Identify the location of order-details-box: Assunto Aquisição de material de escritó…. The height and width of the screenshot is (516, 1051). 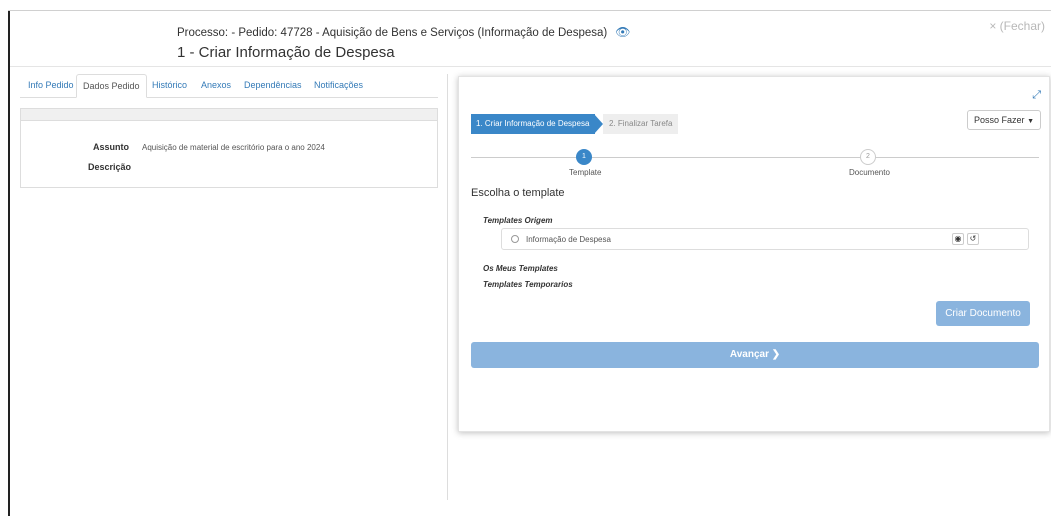
(229, 148).